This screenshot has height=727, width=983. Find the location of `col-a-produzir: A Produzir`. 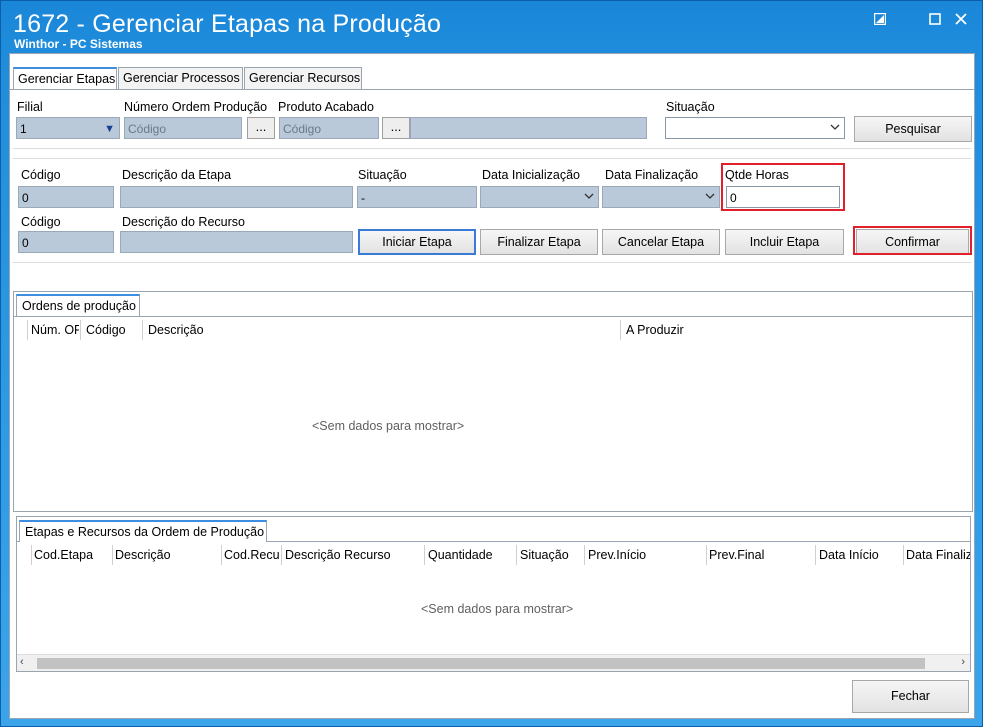

col-a-produzir: A Produzir is located at coordinates (686, 330).